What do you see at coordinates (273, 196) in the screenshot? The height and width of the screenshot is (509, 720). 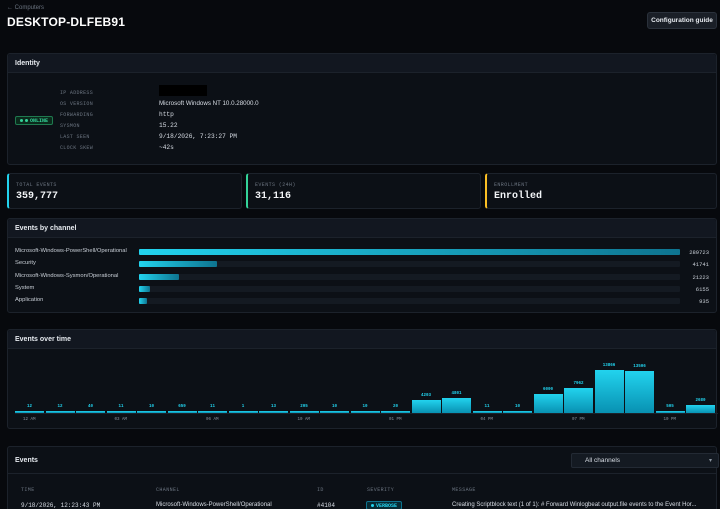 I see `stat-value: 31,116` at bounding box center [273, 196].